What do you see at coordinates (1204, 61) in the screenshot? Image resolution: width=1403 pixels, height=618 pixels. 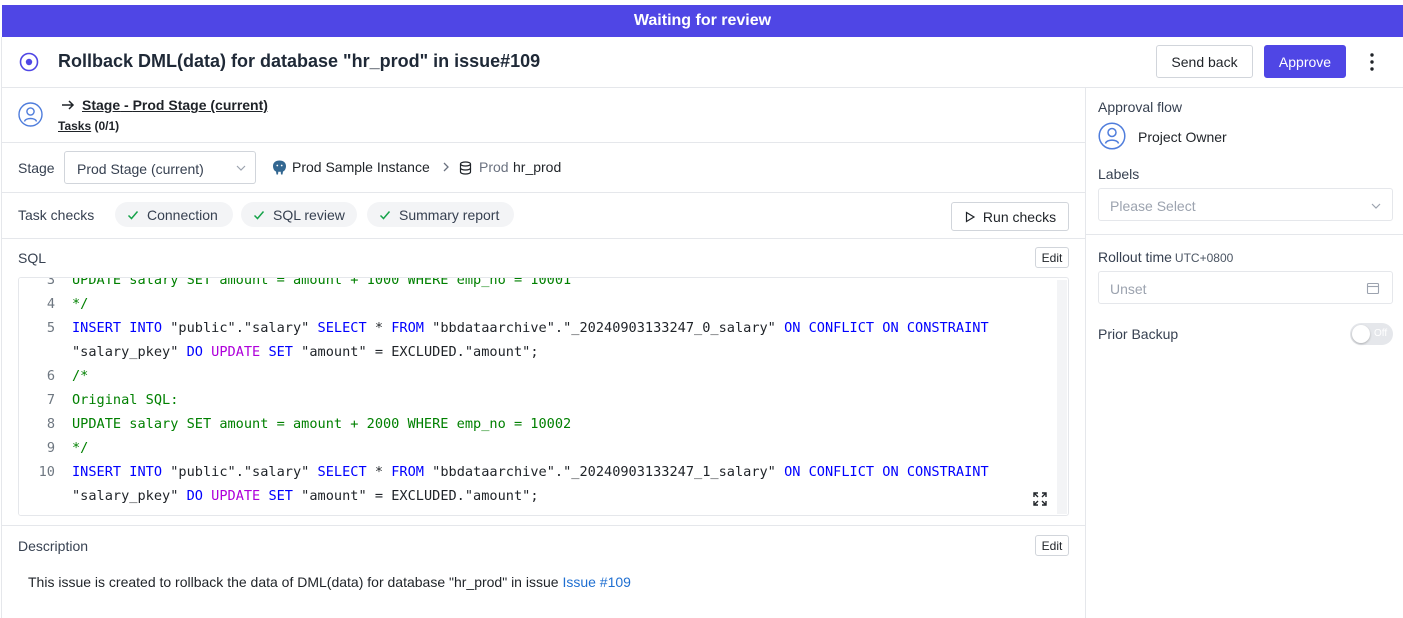 I see `send-back-button: Send back` at bounding box center [1204, 61].